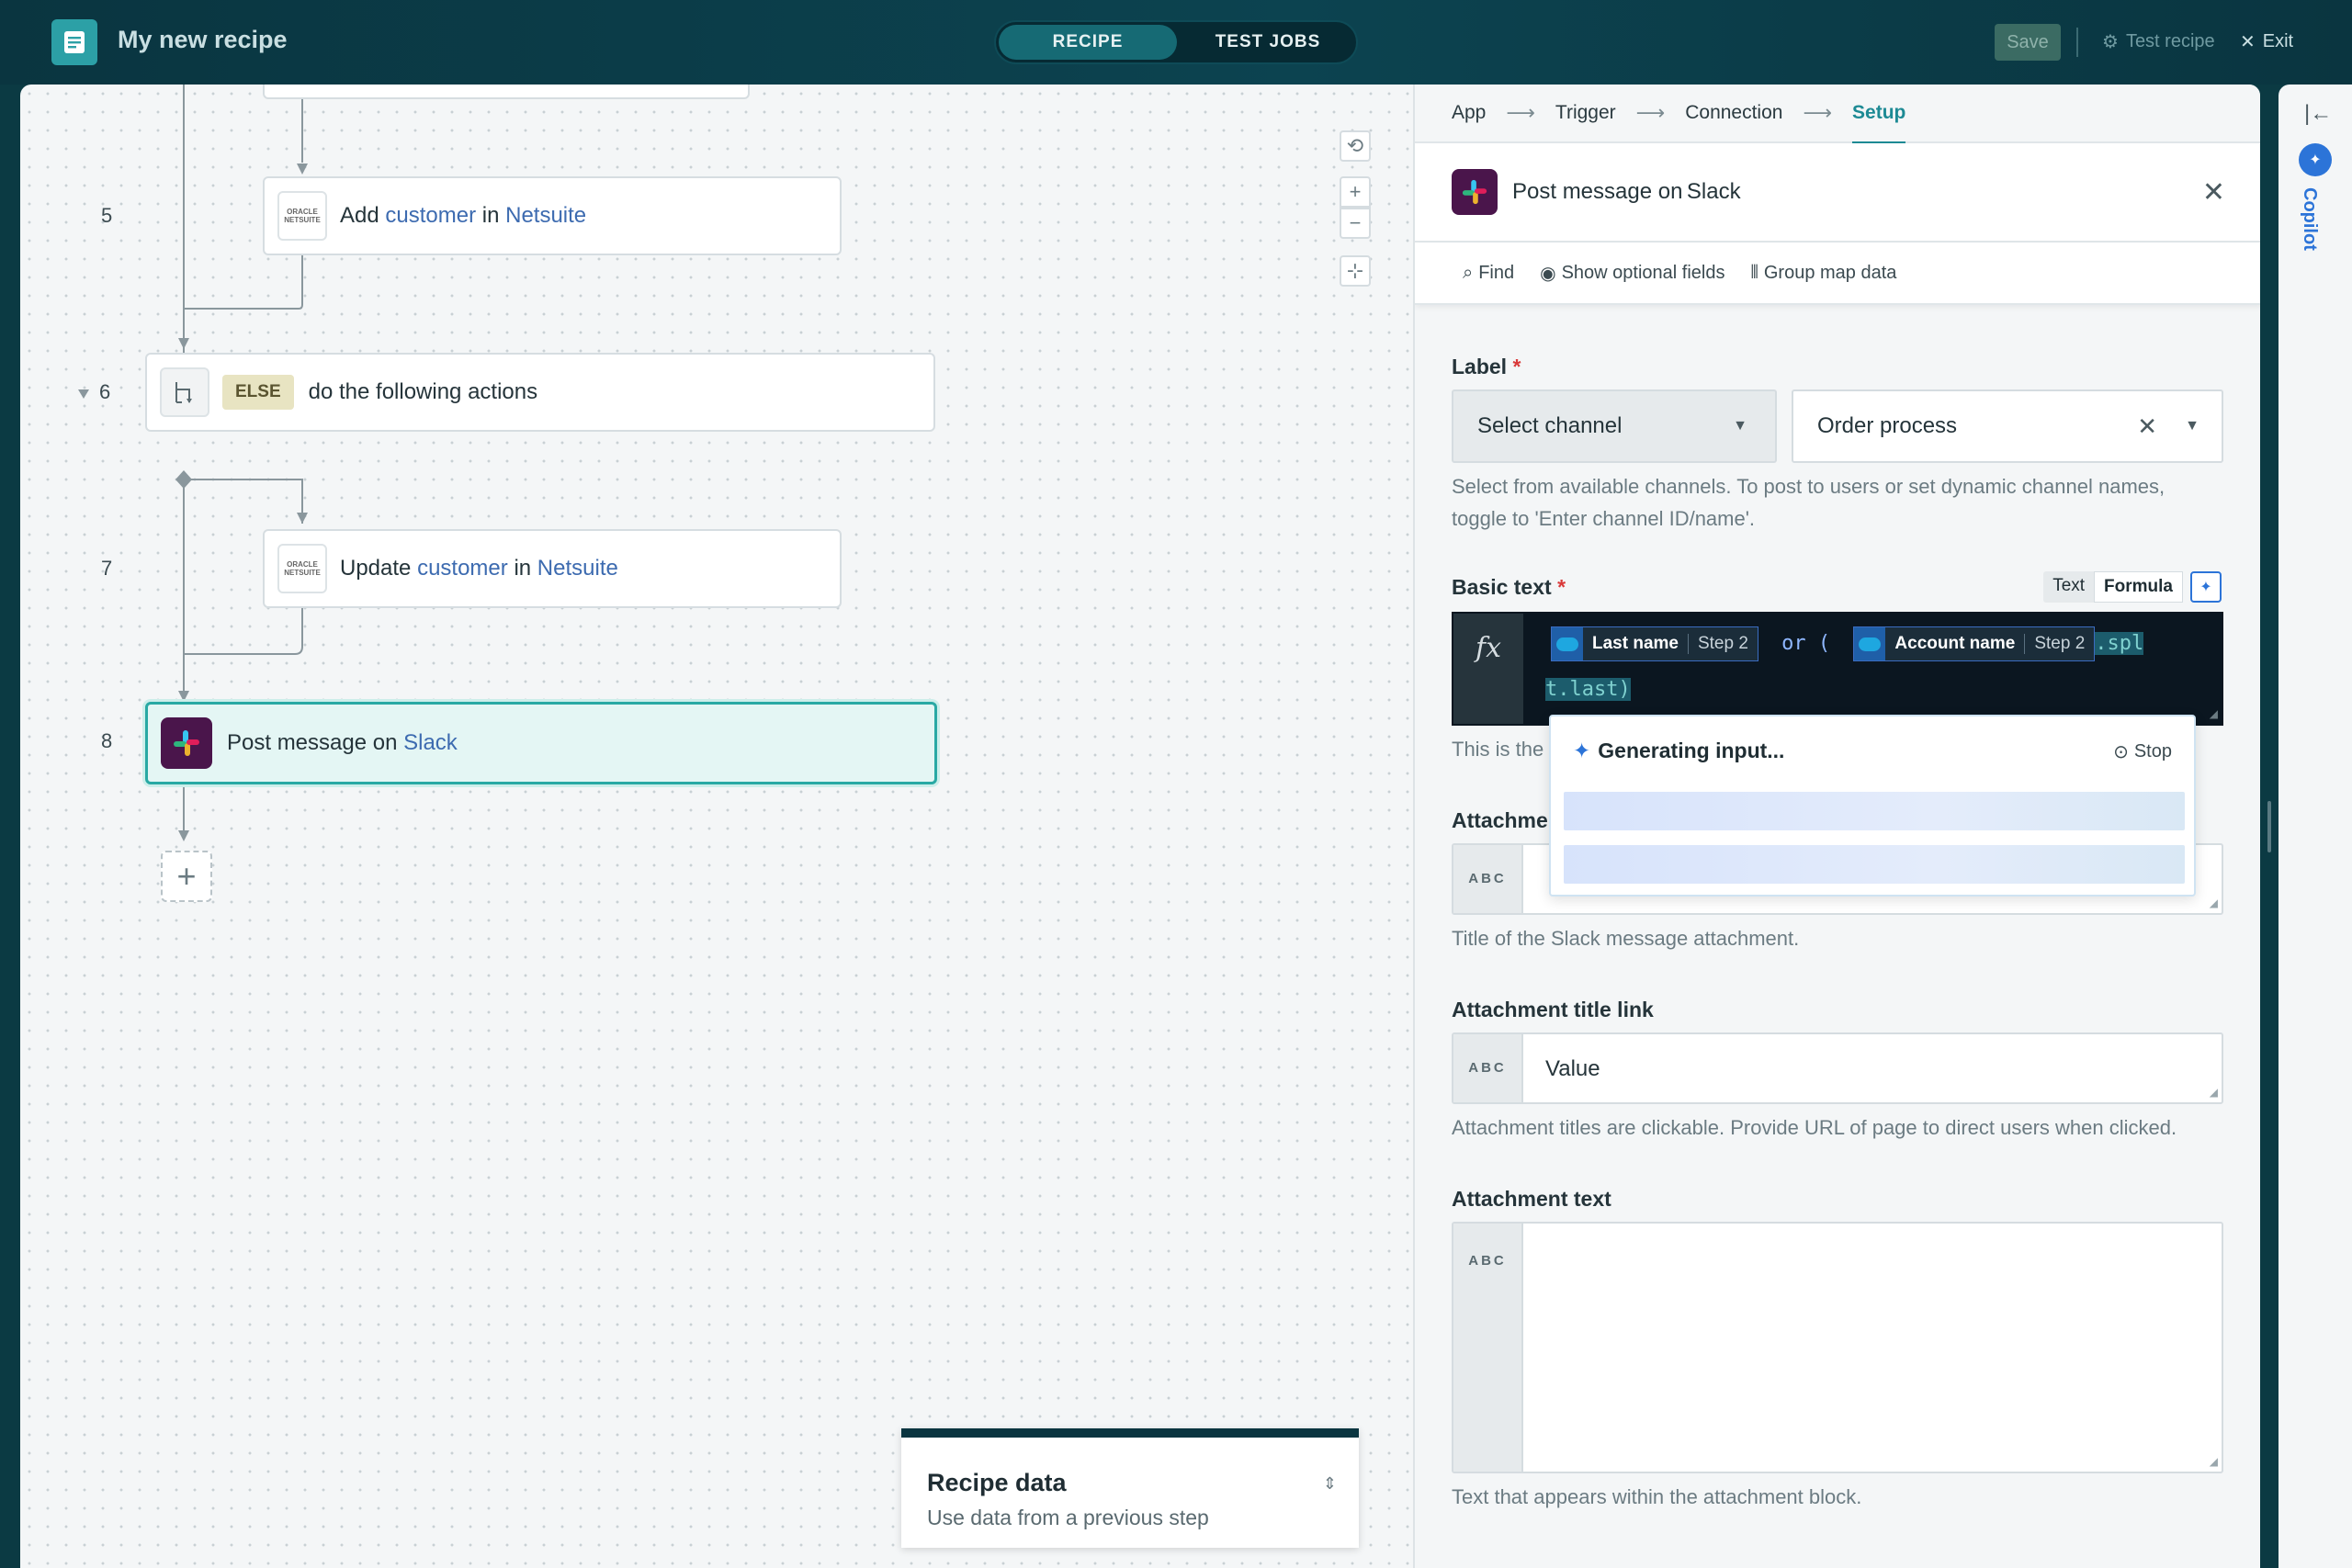 This screenshot has height=1568, width=2352. Describe the element at coordinates (490, 216) in the screenshot. I see `step-connector: in` at that location.